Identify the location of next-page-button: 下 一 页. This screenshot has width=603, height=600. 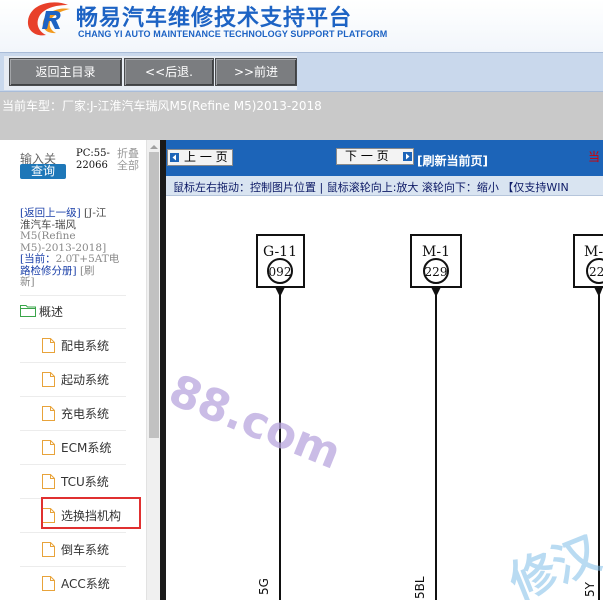
(375, 156).